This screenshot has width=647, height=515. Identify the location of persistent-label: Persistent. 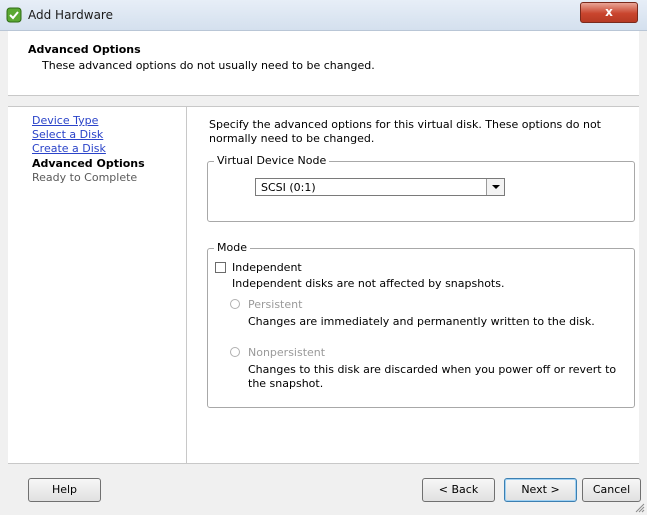
(275, 305).